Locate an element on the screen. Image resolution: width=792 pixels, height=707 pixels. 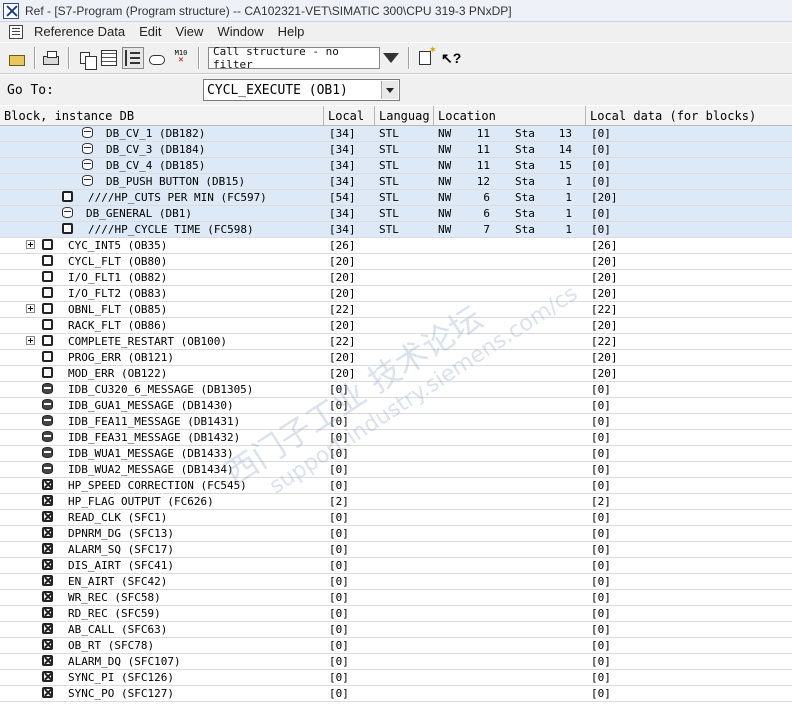
block-cell: IDB_FEA11_MESSAGE (DB1431) is located at coordinates (162, 421).